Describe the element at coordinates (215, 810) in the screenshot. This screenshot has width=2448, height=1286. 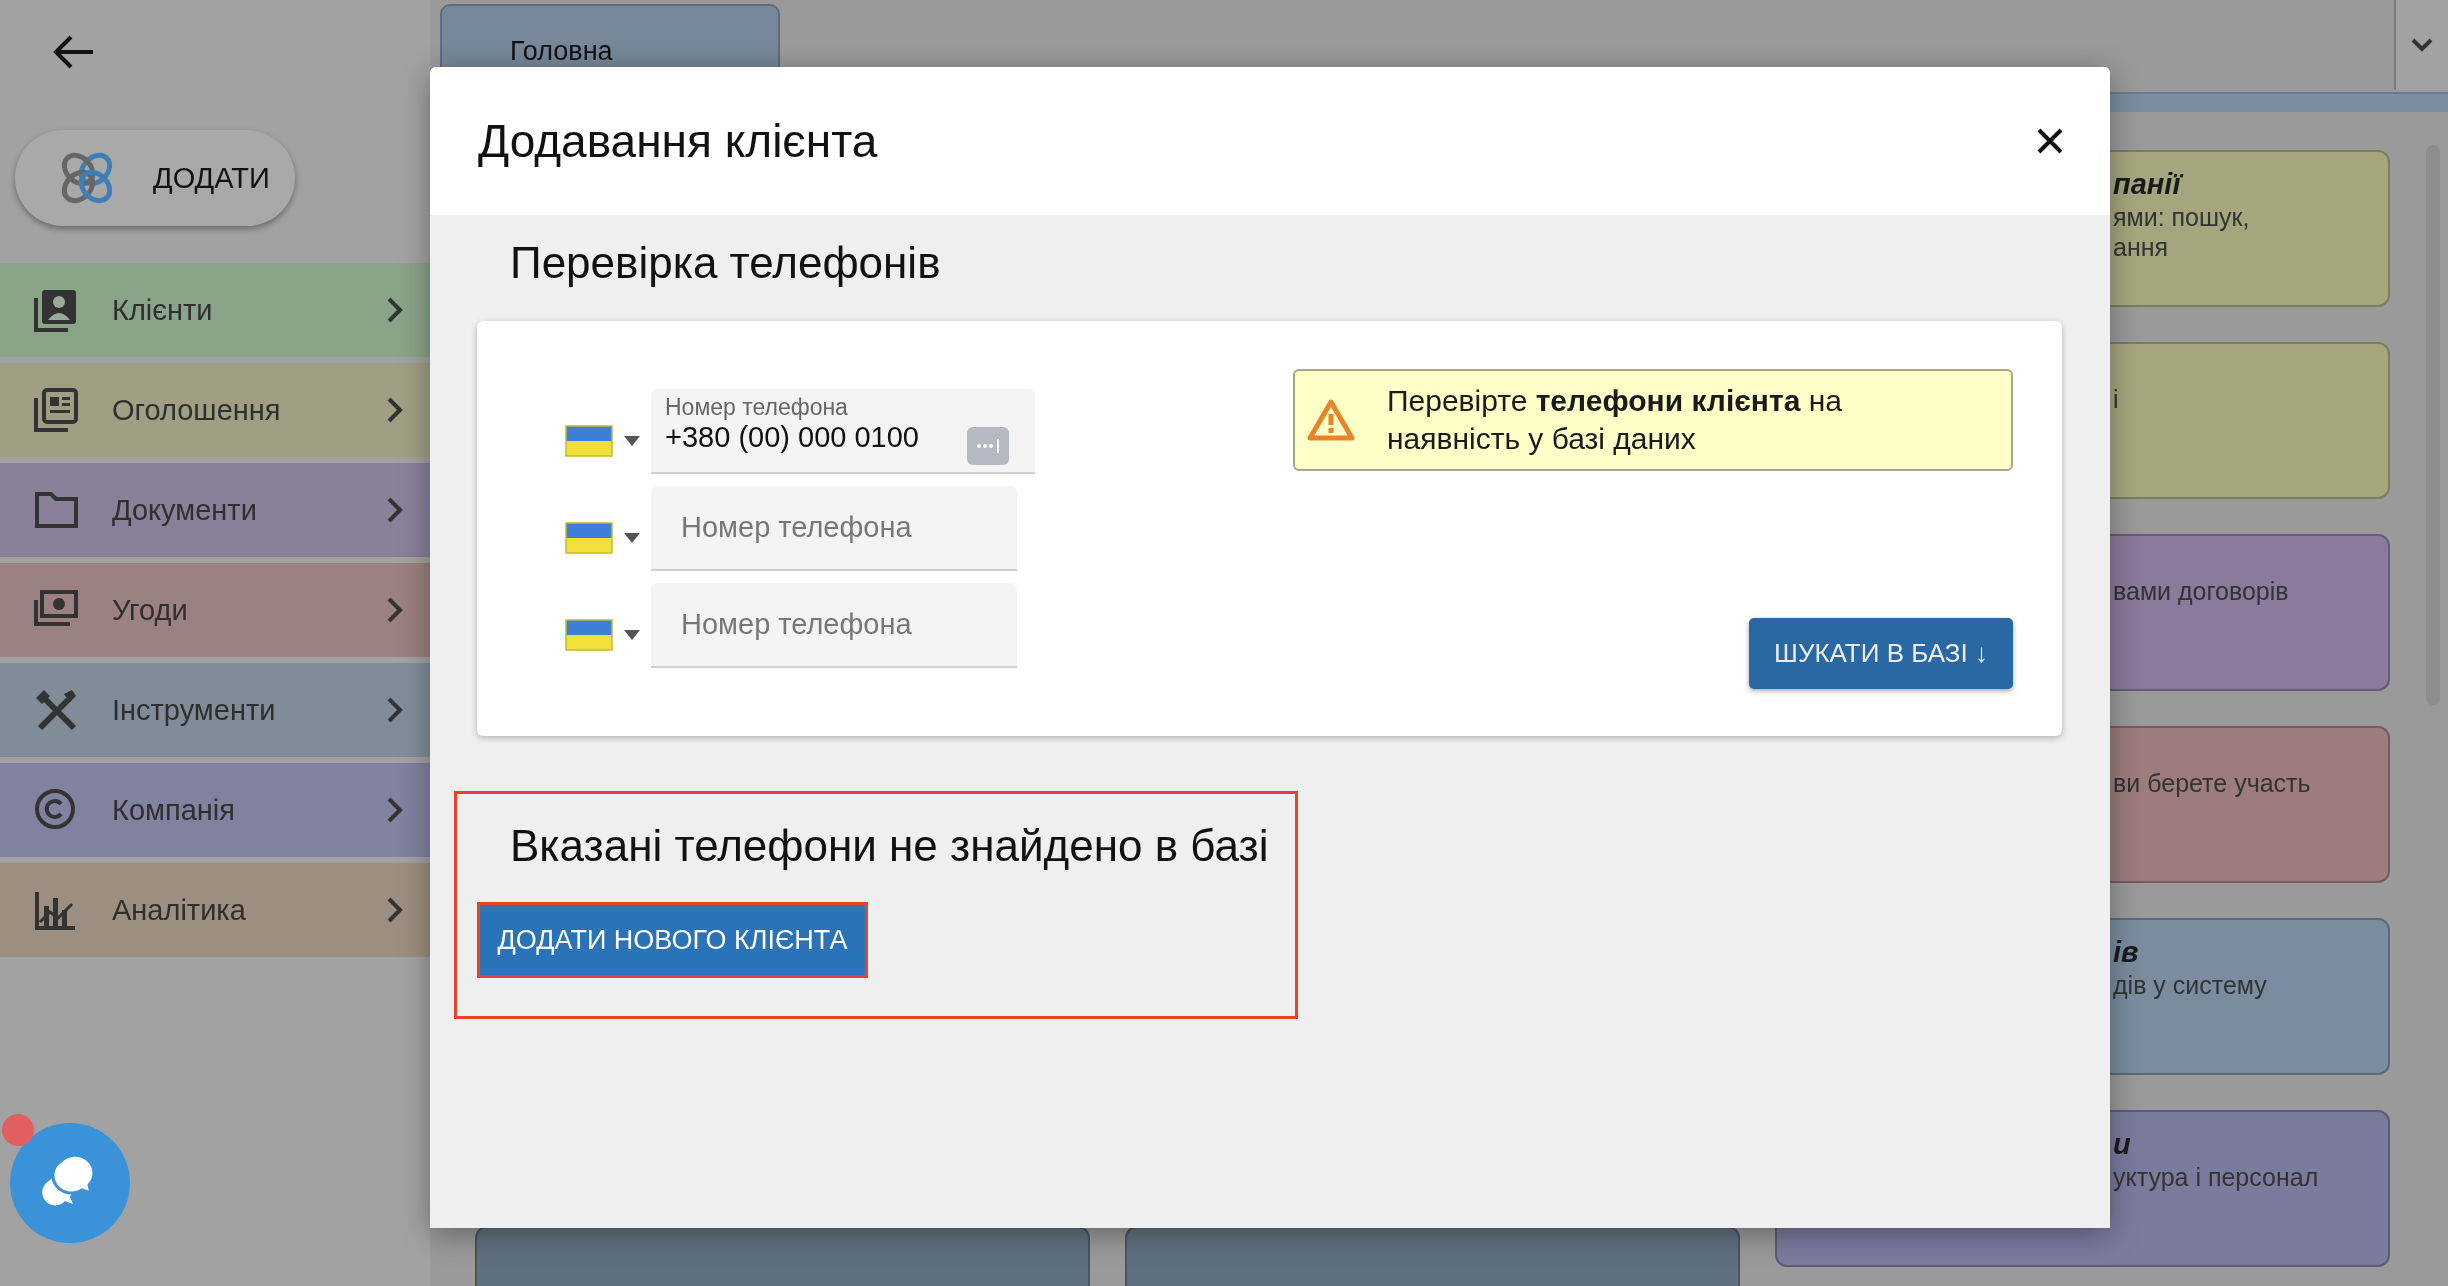
I see `menu-item: Компанія` at that location.